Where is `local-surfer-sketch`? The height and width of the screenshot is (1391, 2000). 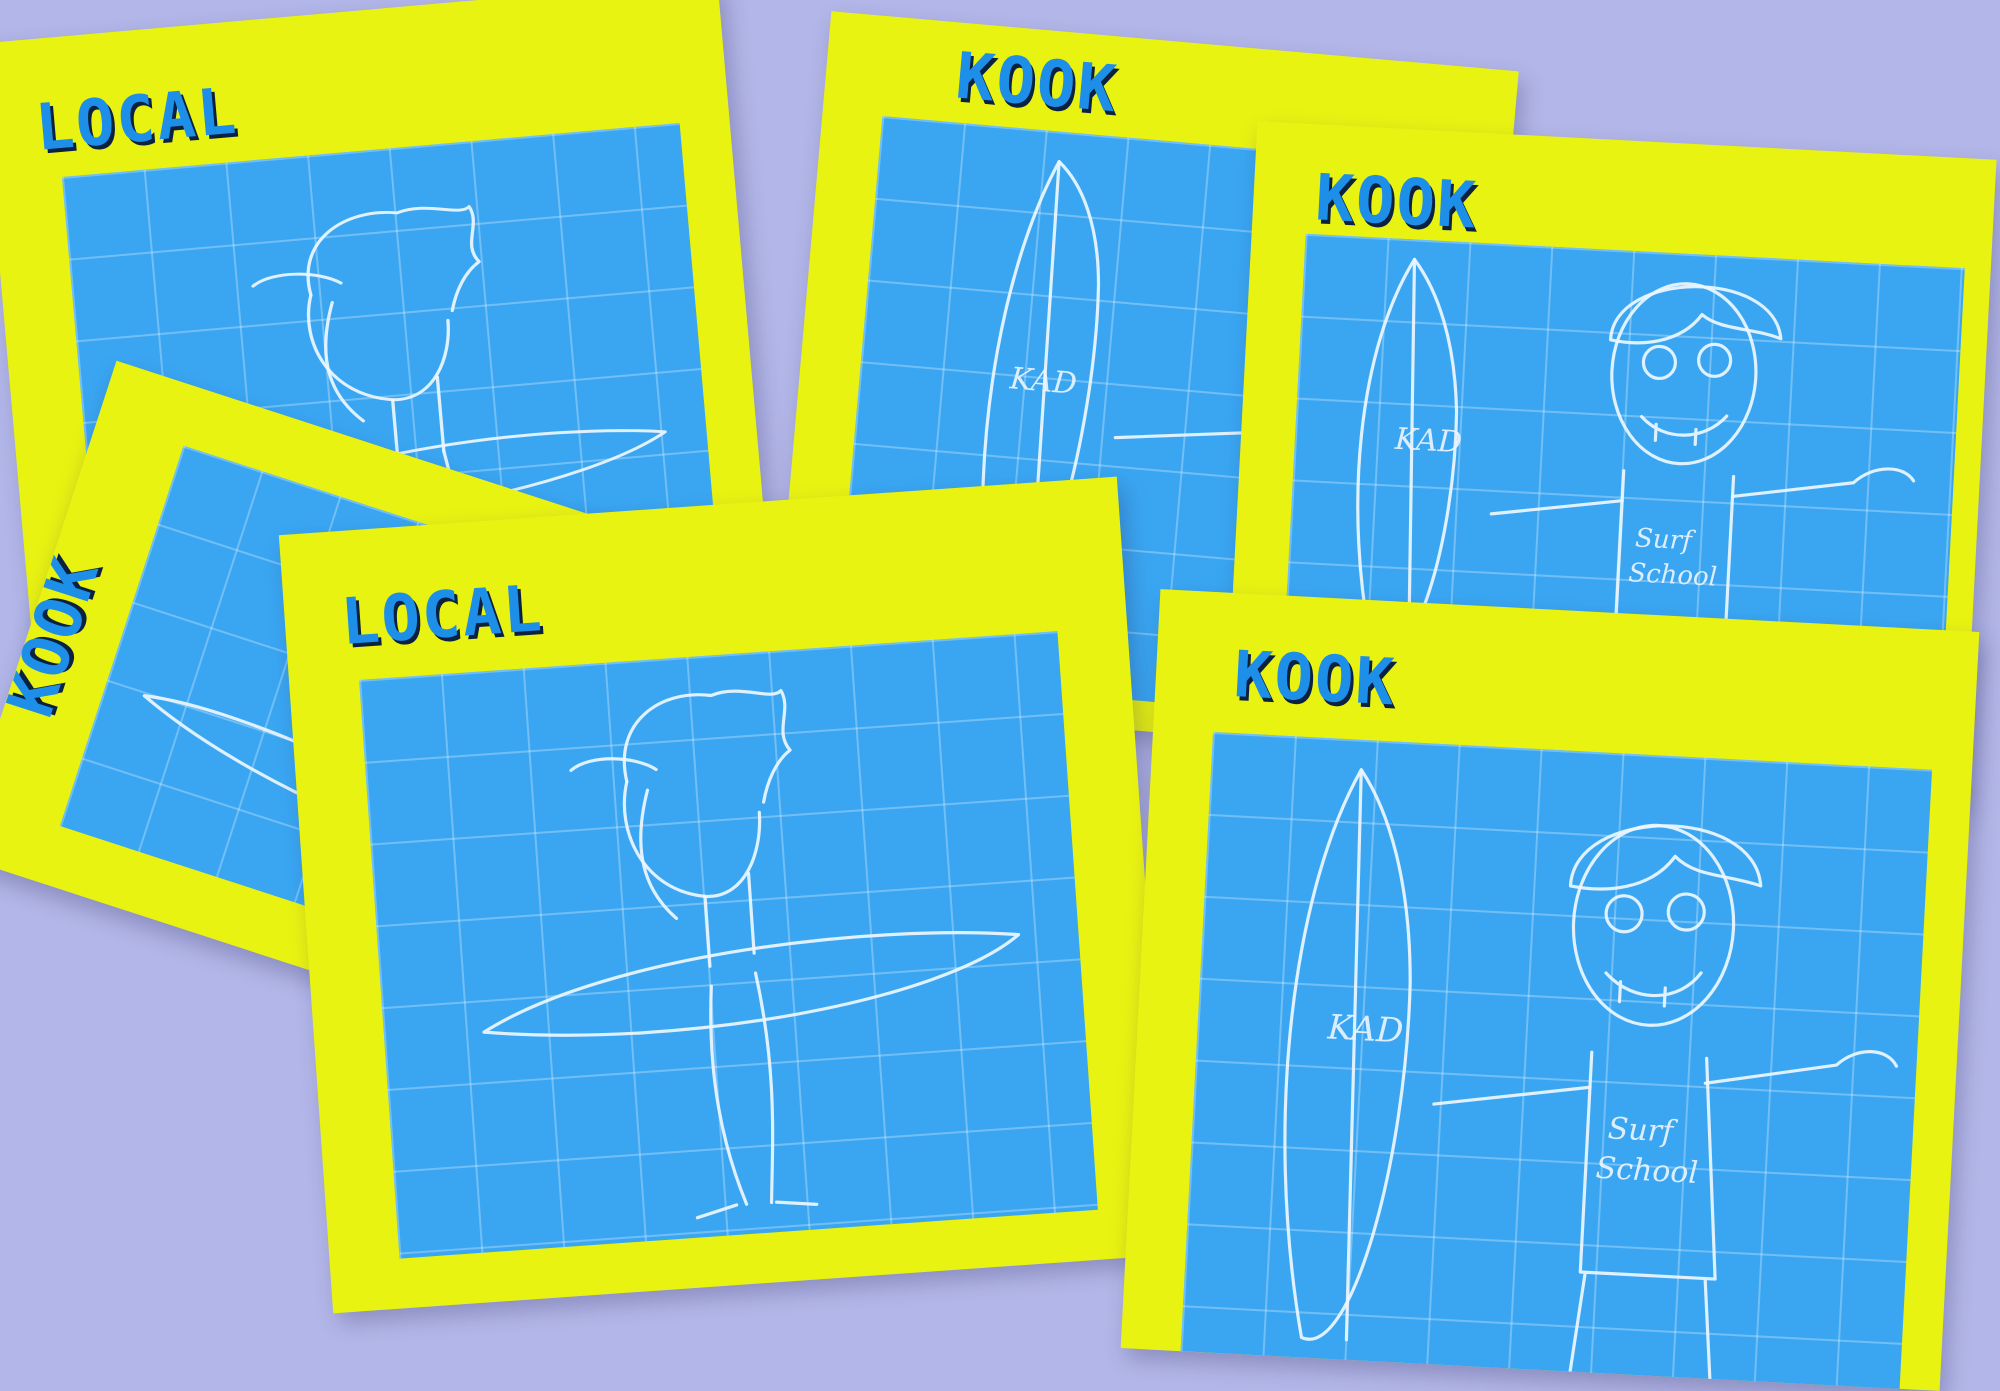
local-surfer-sketch is located at coordinates (751, 954).